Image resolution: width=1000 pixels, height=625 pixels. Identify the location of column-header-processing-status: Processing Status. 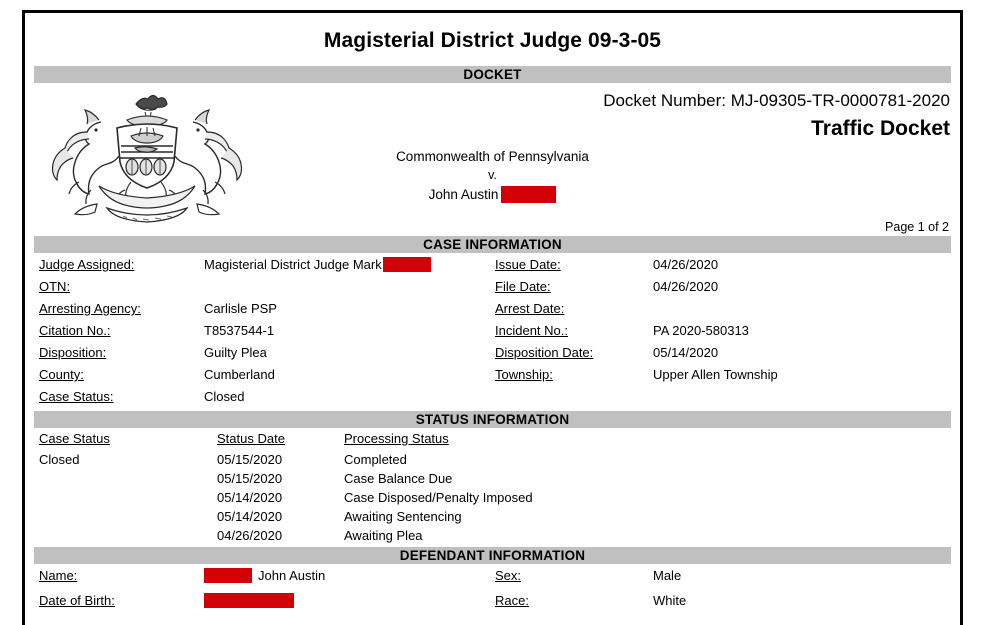
(396, 438).